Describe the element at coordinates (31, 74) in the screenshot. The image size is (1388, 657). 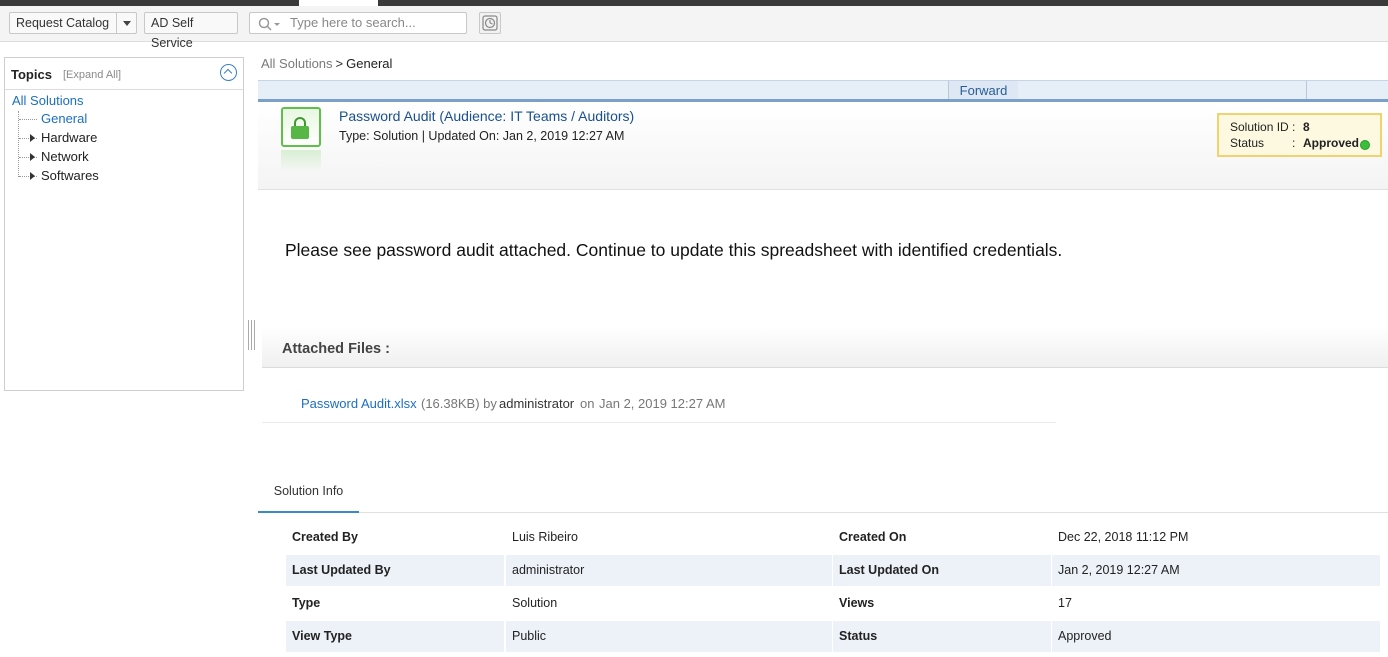
I see `topics-title: Topics` at that location.